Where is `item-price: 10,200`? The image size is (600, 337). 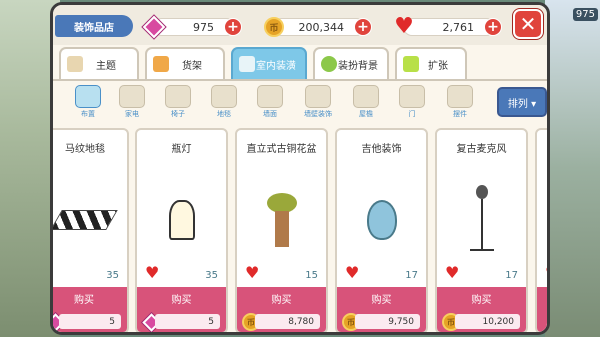
item-price: 10,200 is located at coordinates (487, 321).